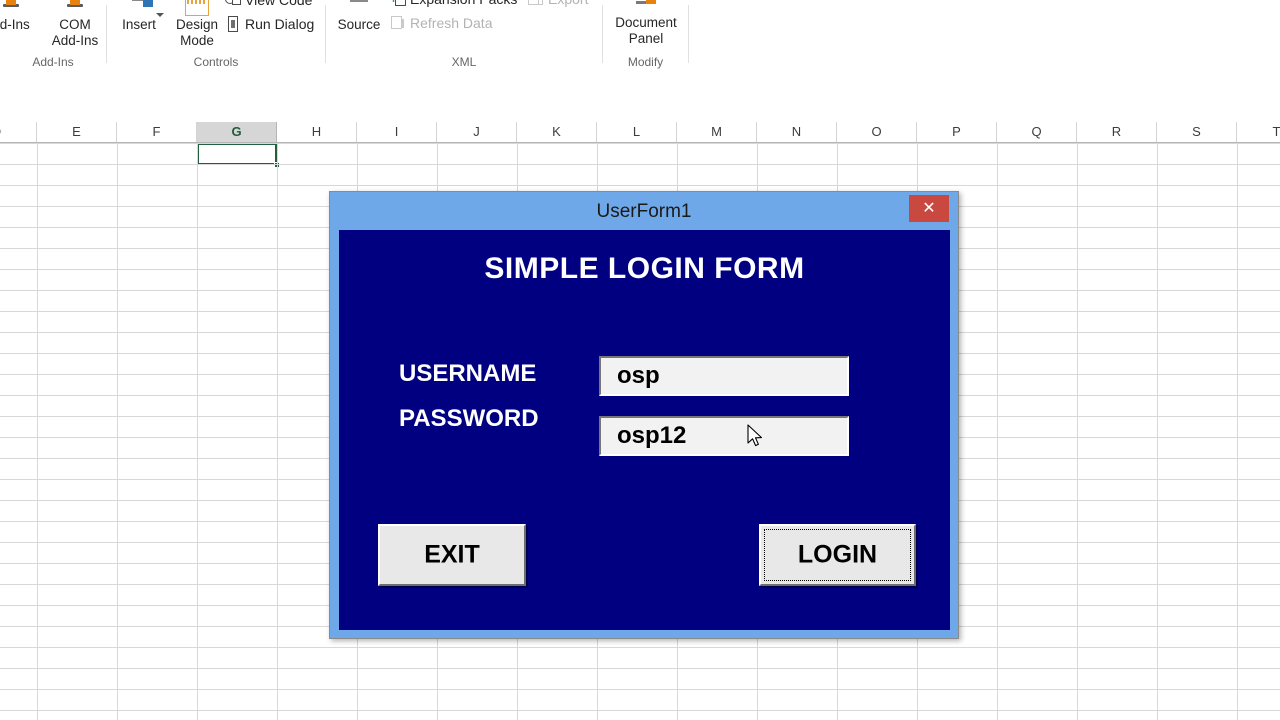 The image size is (1280, 720). Describe the element at coordinates (18, 132) in the screenshot. I see `column-header-d: D` at that location.